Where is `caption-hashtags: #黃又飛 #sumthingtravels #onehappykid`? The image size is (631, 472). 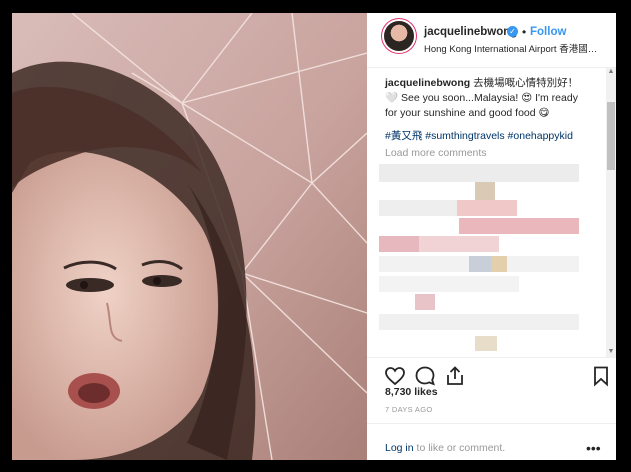
caption-hashtags: #黃又飛 #sumthingtravels #onehappykid is located at coordinates (492, 135).